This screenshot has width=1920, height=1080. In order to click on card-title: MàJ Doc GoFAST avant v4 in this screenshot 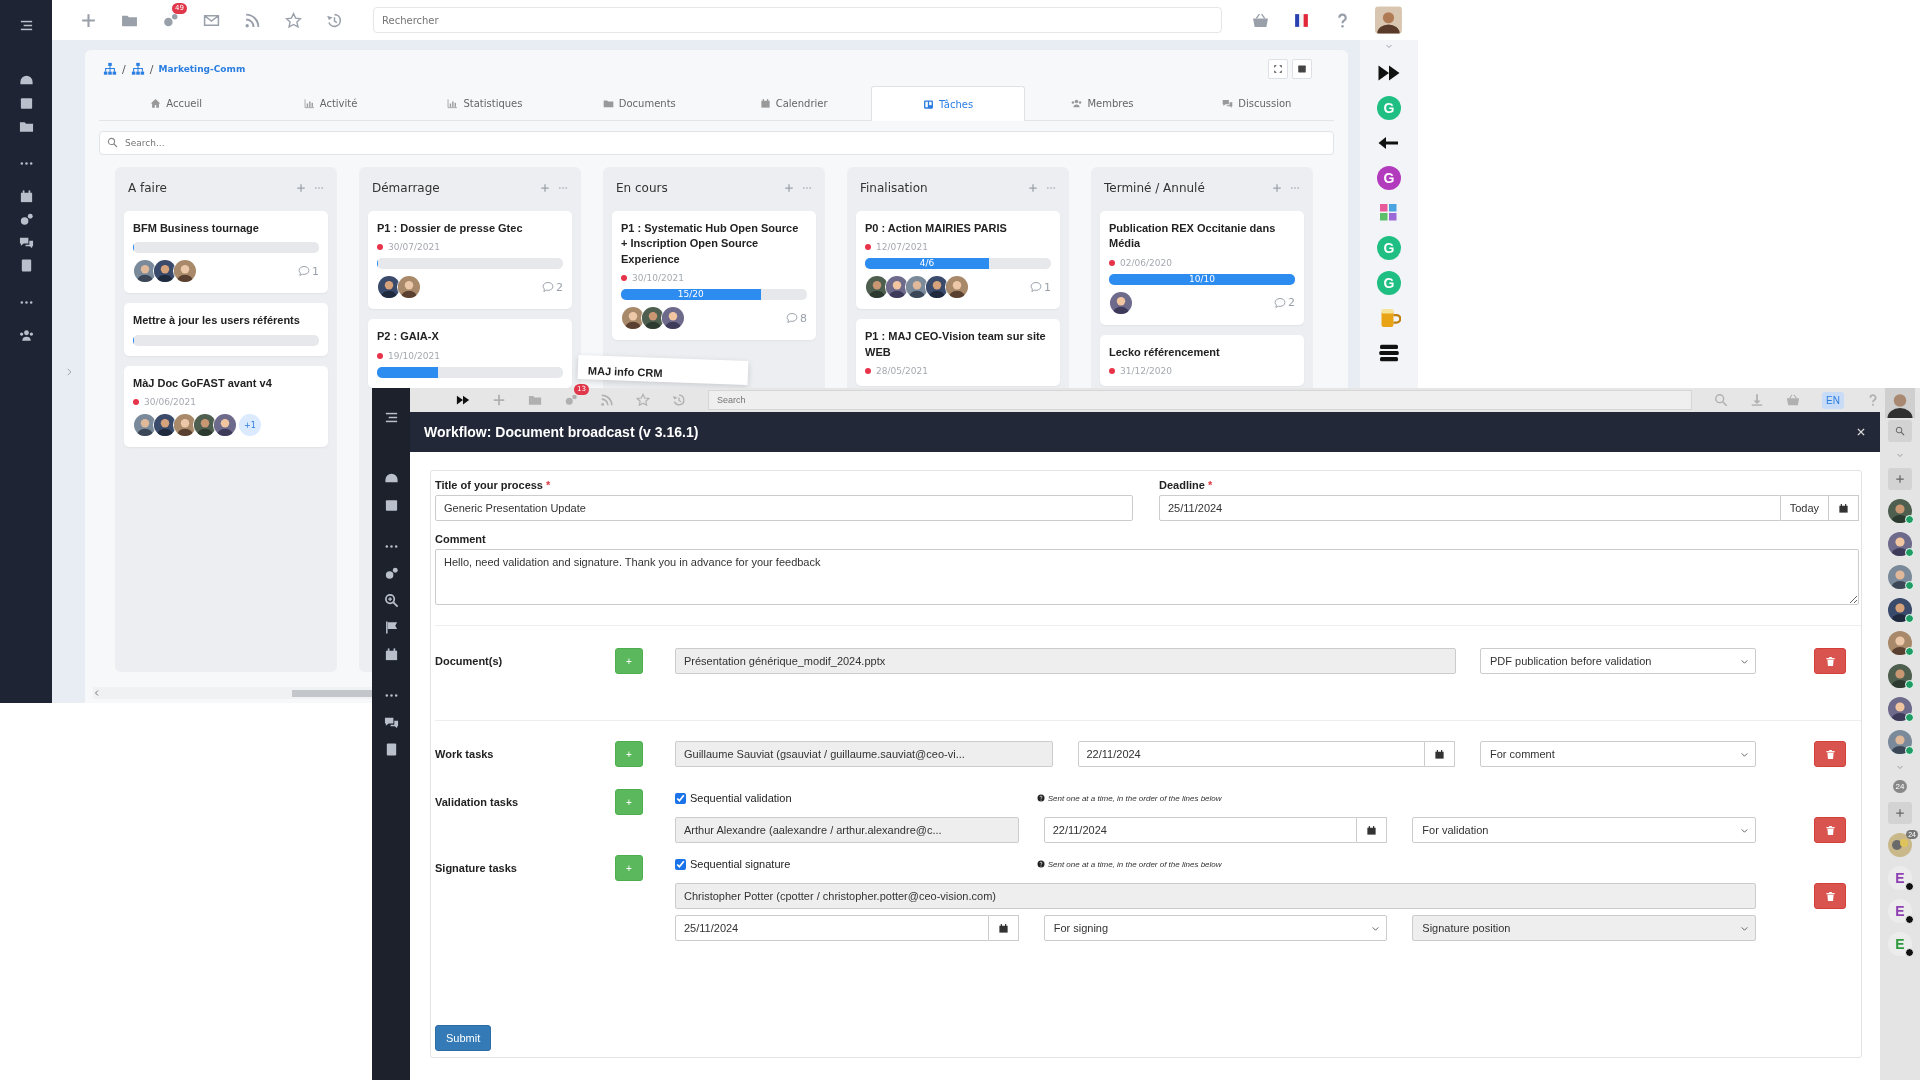, I will do `click(203, 383)`.